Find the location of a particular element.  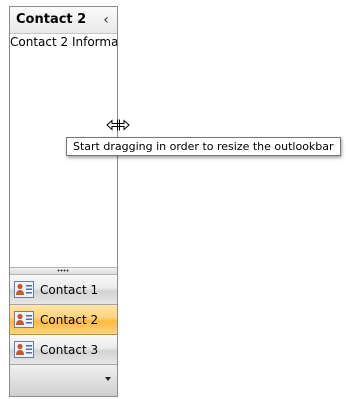

header-title: Contact 2 is located at coordinates (51, 19).